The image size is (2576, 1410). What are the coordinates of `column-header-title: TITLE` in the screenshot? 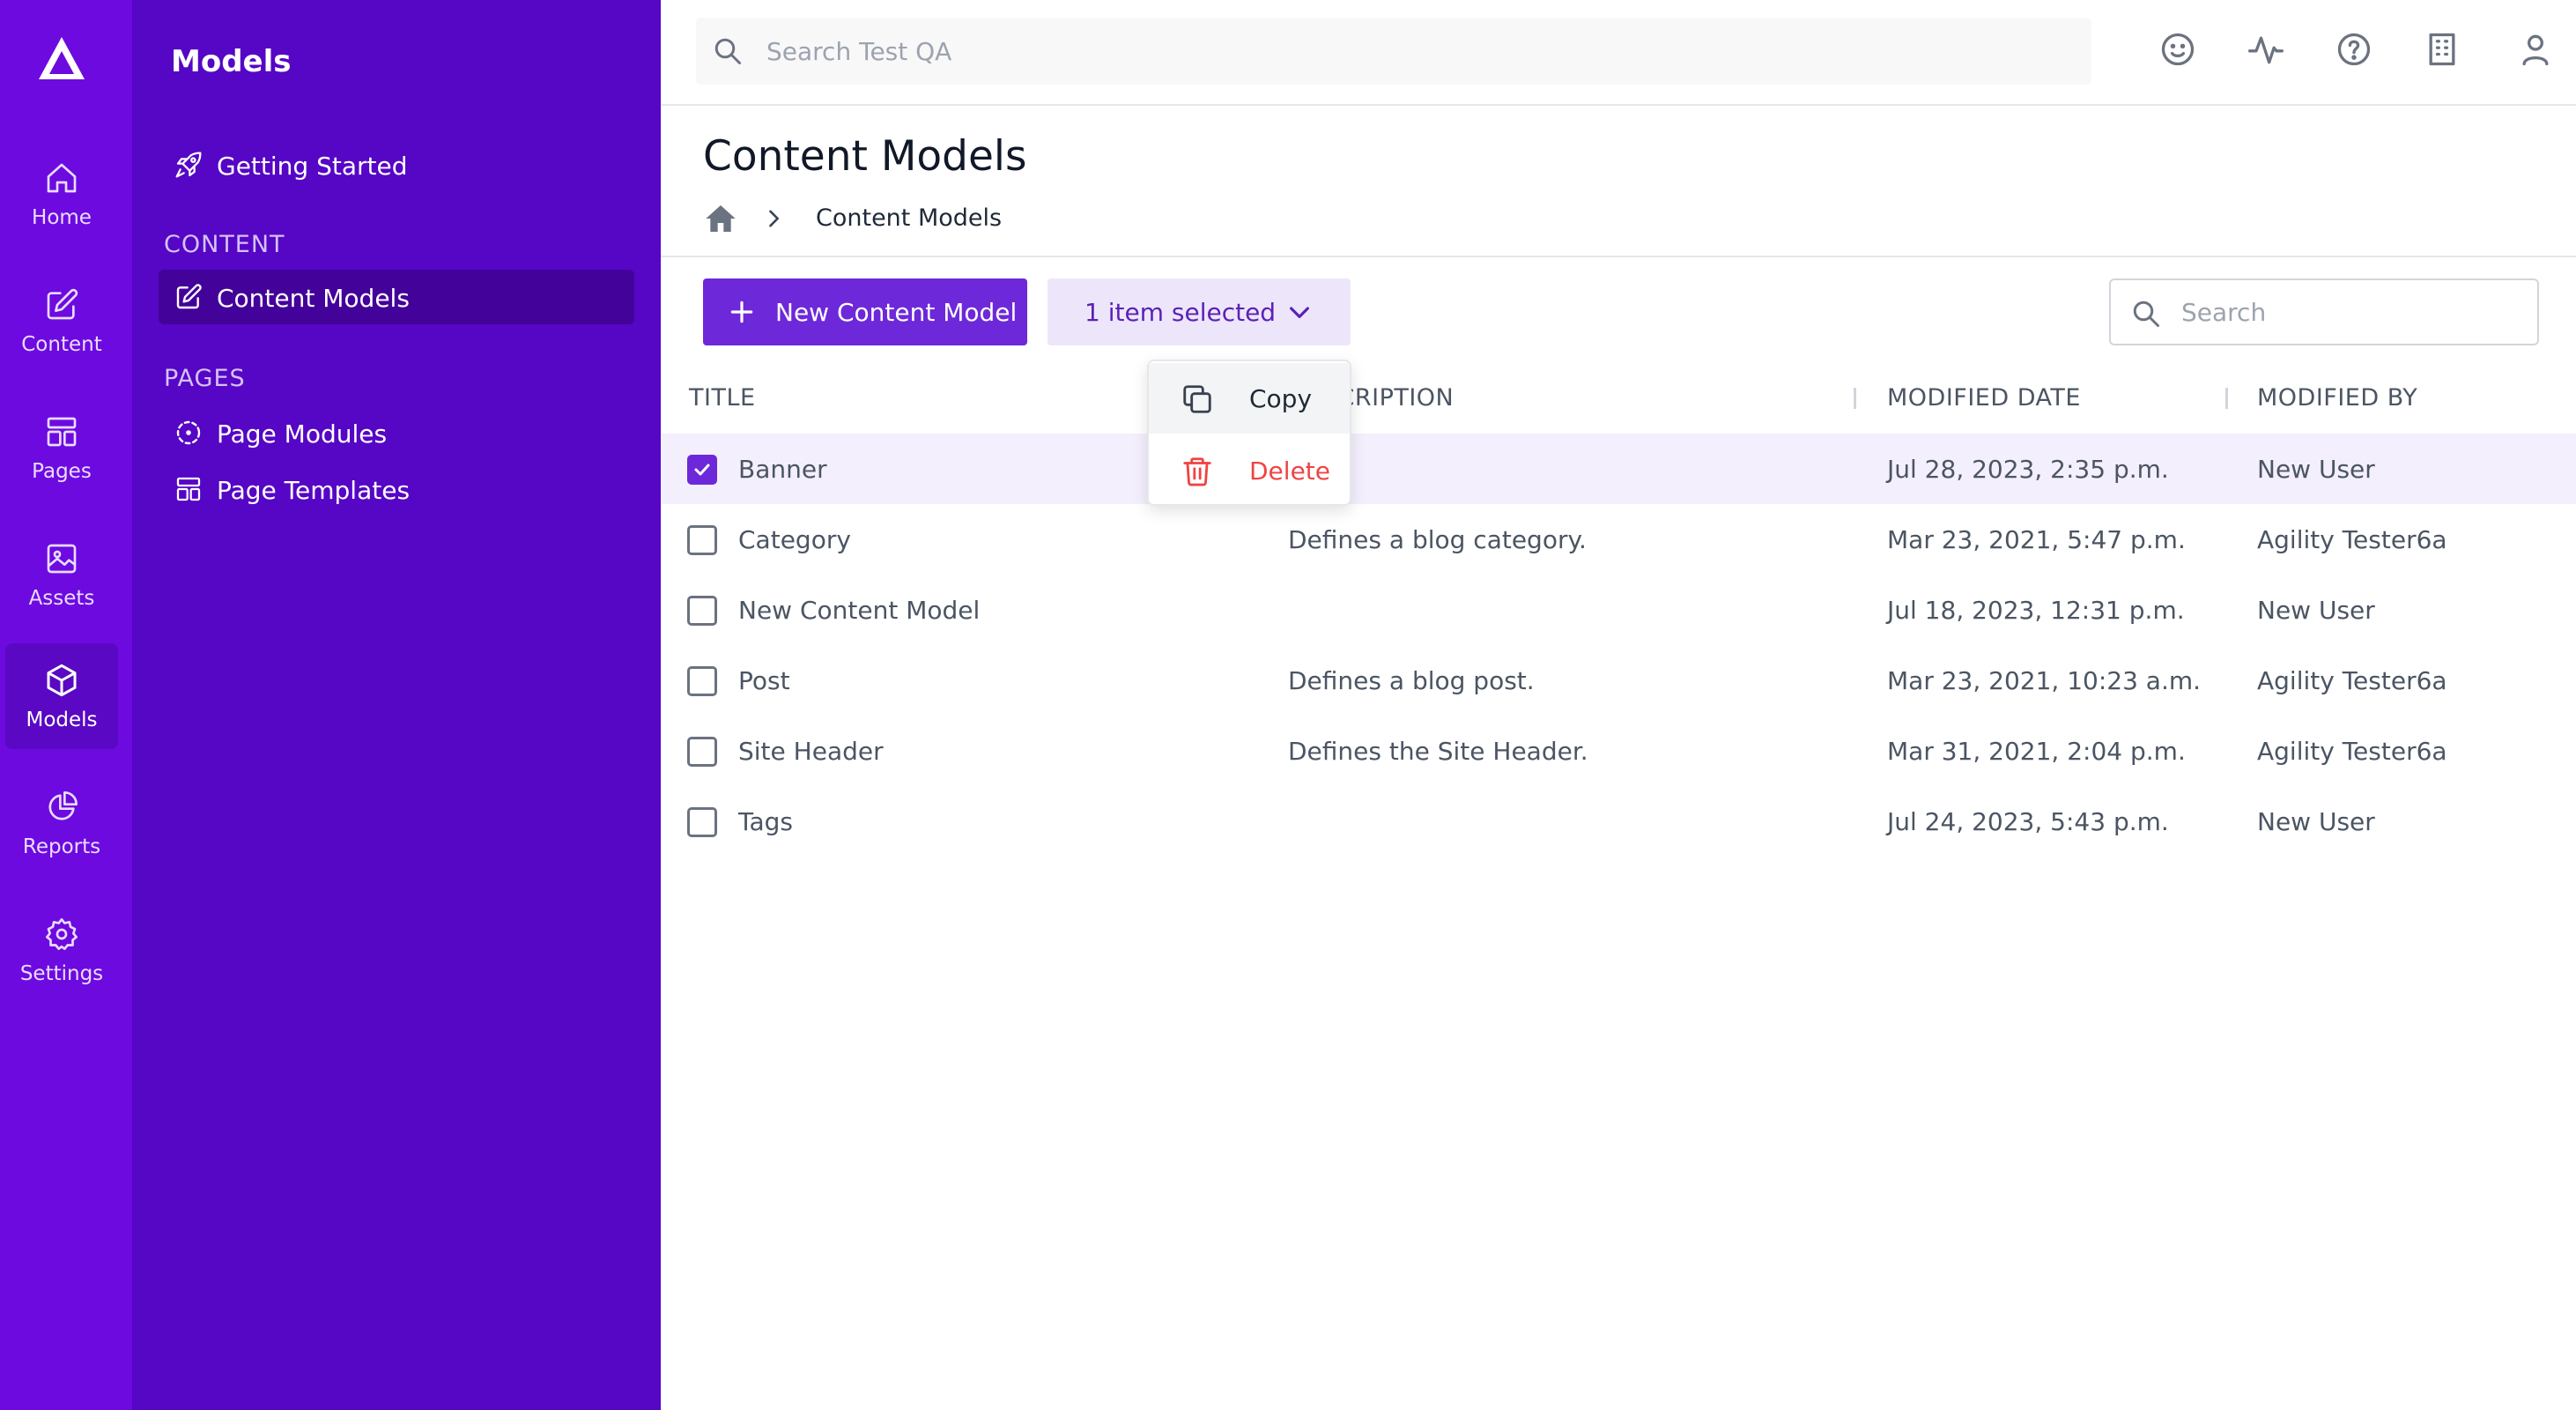 It's located at (723, 398).